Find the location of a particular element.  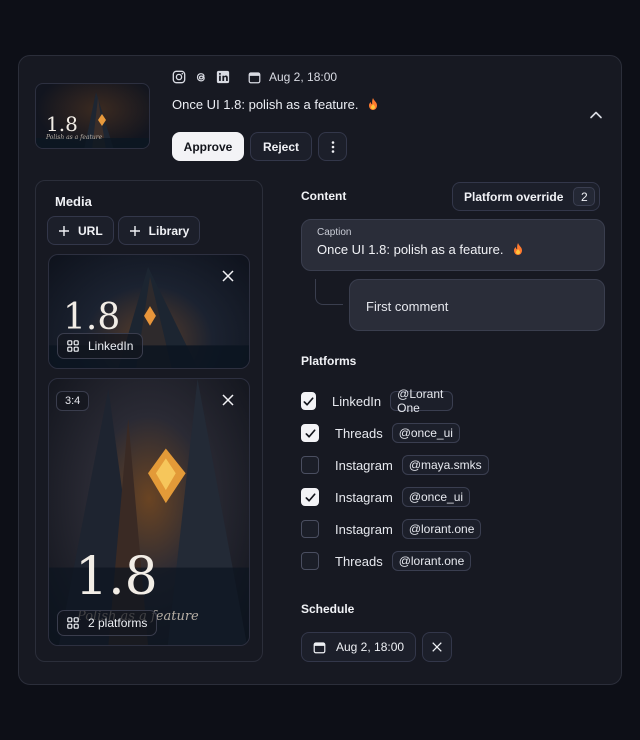

more-vertical-icon is located at coordinates (332, 146).